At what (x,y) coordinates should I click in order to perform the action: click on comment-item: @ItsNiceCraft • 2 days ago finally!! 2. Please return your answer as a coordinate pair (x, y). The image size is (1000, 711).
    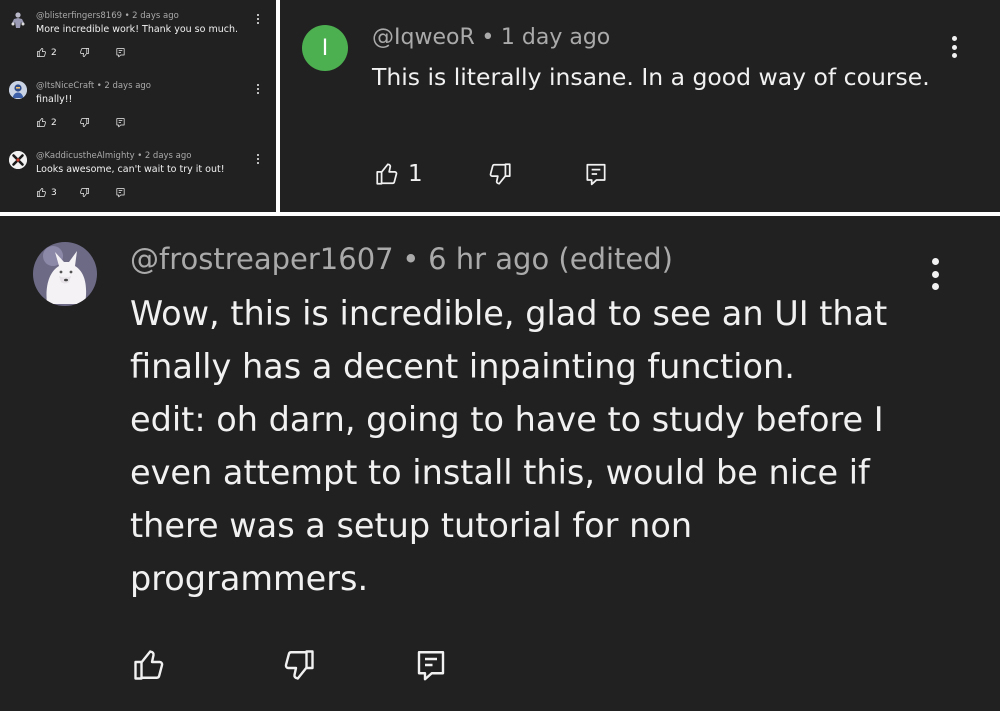
    Looking at the image, I should click on (138, 109).